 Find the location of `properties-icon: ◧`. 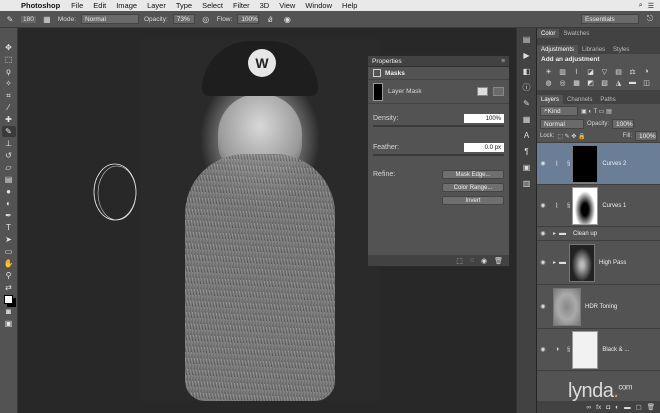

properties-icon: ◧ is located at coordinates (527, 71).